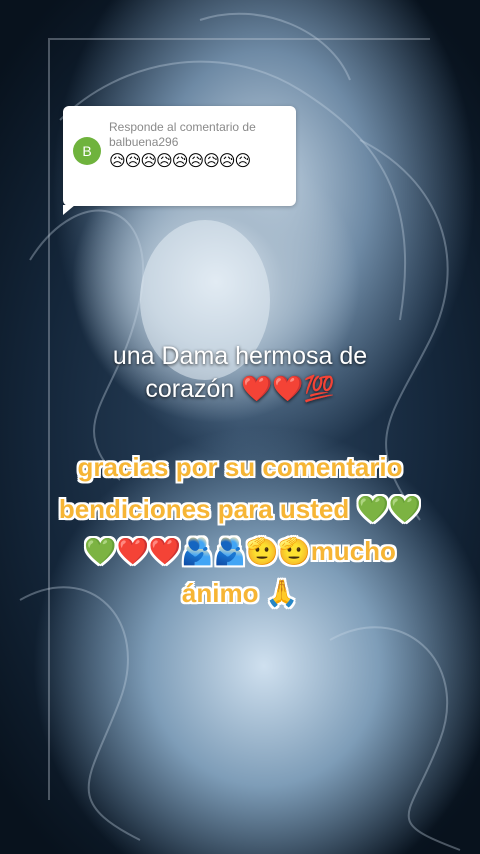 Image resolution: width=480 pixels, height=854 pixels. What do you see at coordinates (240, 551) in the screenshot?
I see `caption-highlight-line-3: 💚❤️❤️🫂🫂🫡🫡mucho` at bounding box center [240, 551].